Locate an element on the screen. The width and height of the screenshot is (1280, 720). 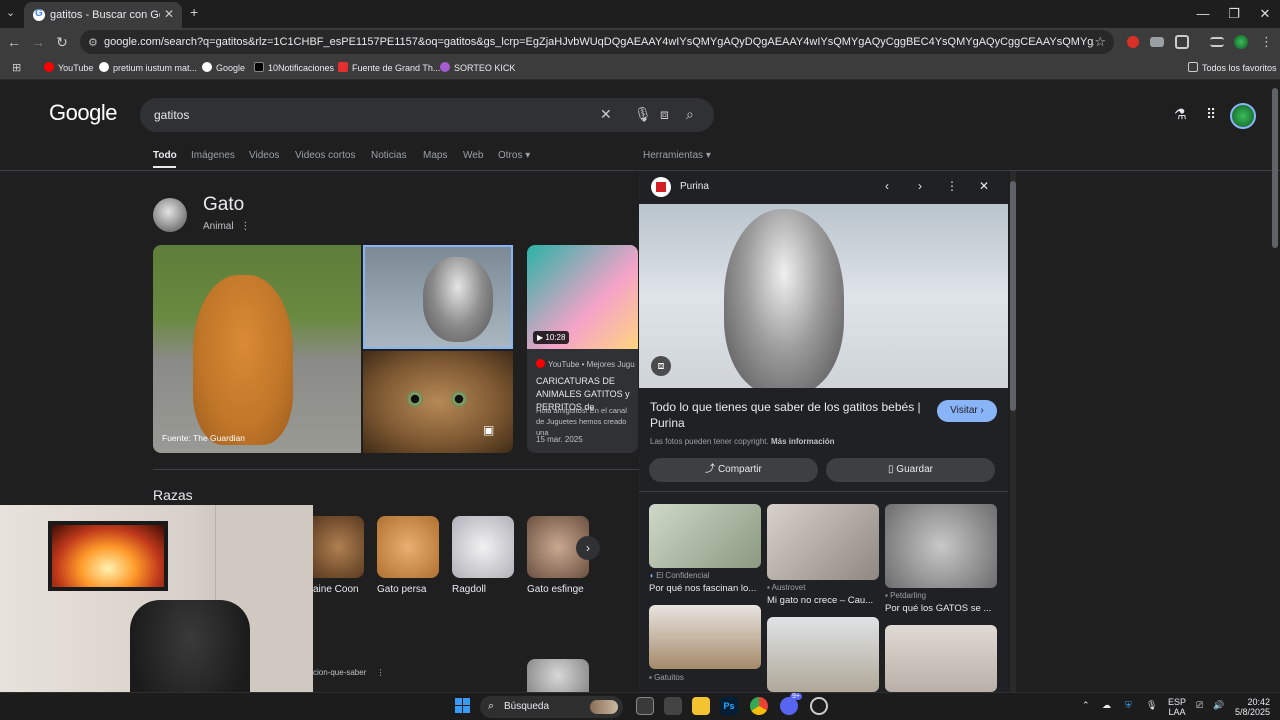
google-apps-icon: ⠿ is located at coordinates (1211, 114).